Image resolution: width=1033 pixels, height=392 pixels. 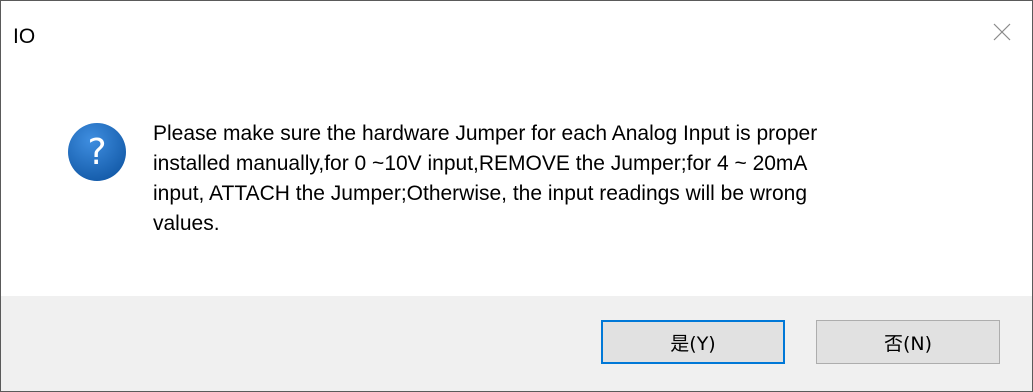 What do you see at coordinates (908, 342) in the screenshot?
I see `no-button: 否(N)` at bounding box center [908, 342].